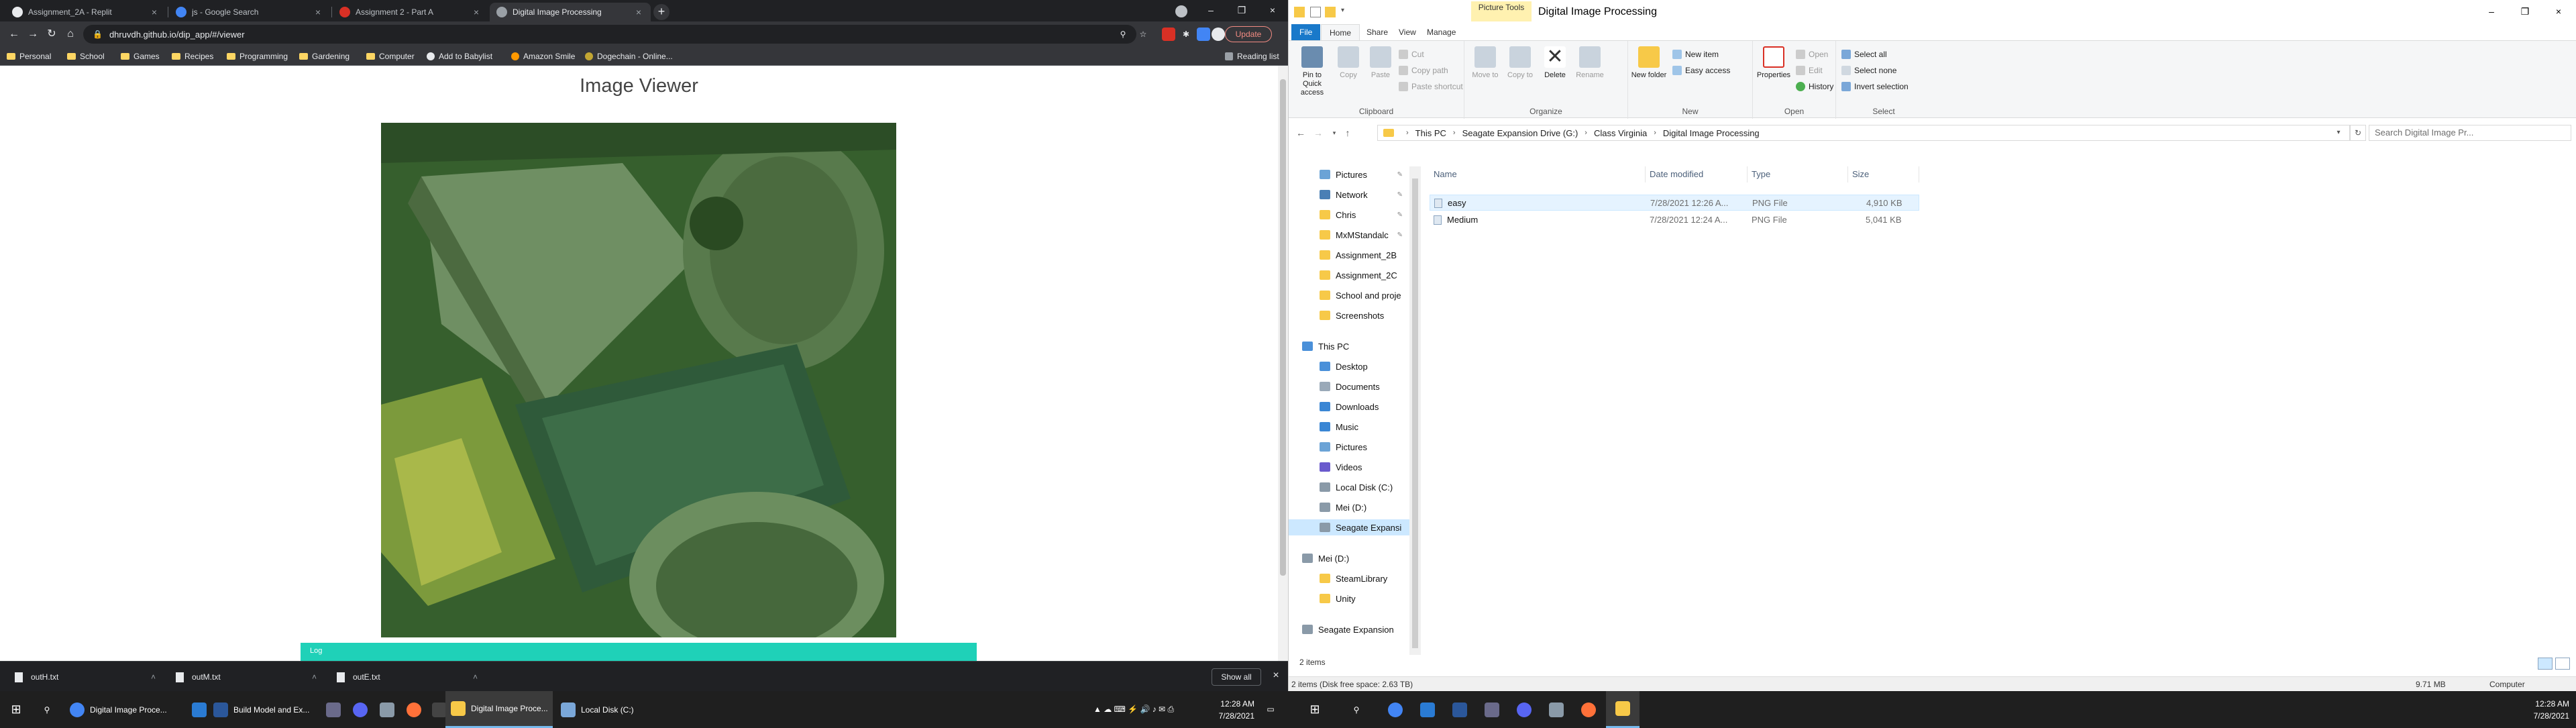 Image resolution: width=2576 pixels, height=728 pixels. I want to click on refresh-icon: ↻, so click(2358, 133).